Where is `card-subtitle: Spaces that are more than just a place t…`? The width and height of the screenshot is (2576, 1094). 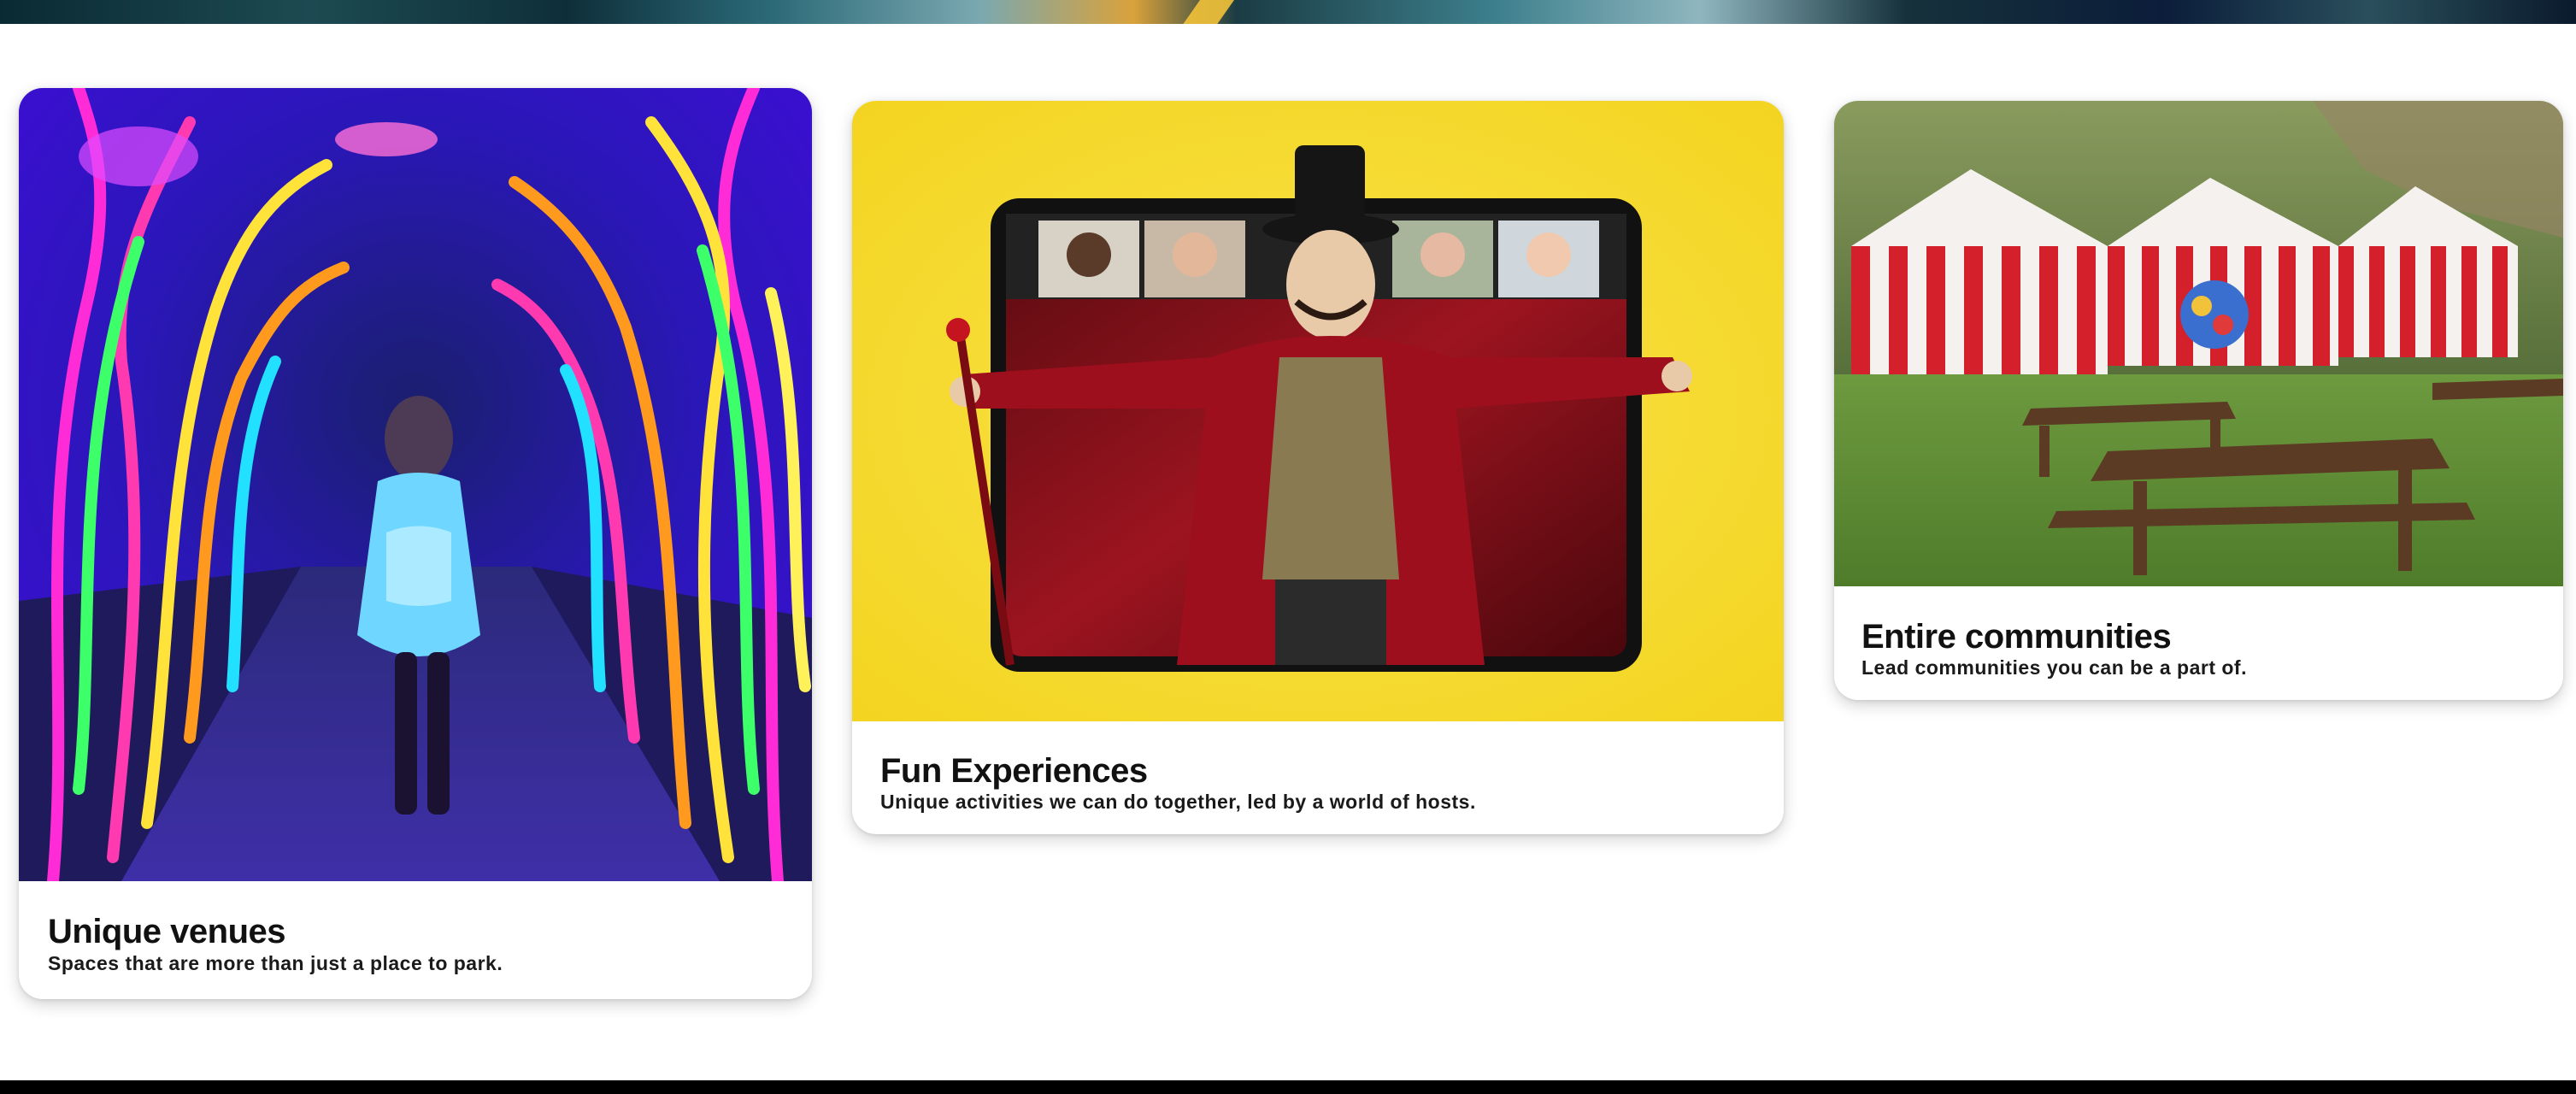 card-subtitle: Spaces that are more than just a place t… is located at coordinates (275, 963).